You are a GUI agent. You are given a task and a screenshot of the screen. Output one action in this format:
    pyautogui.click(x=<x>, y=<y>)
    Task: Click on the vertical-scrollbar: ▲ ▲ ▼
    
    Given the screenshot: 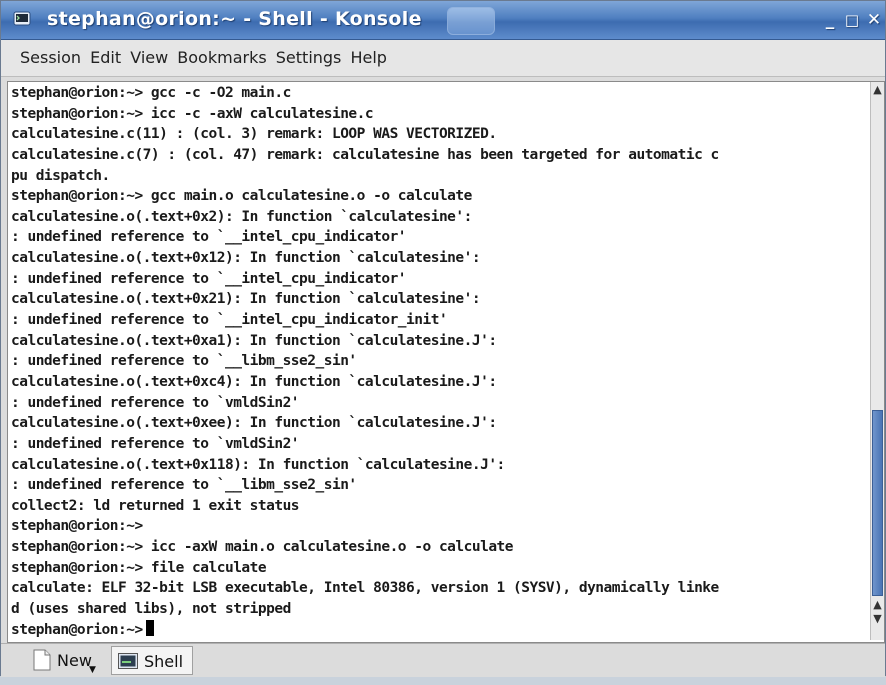 What is the action you would take?
    pyautogui.click(x=877, y=361)
    